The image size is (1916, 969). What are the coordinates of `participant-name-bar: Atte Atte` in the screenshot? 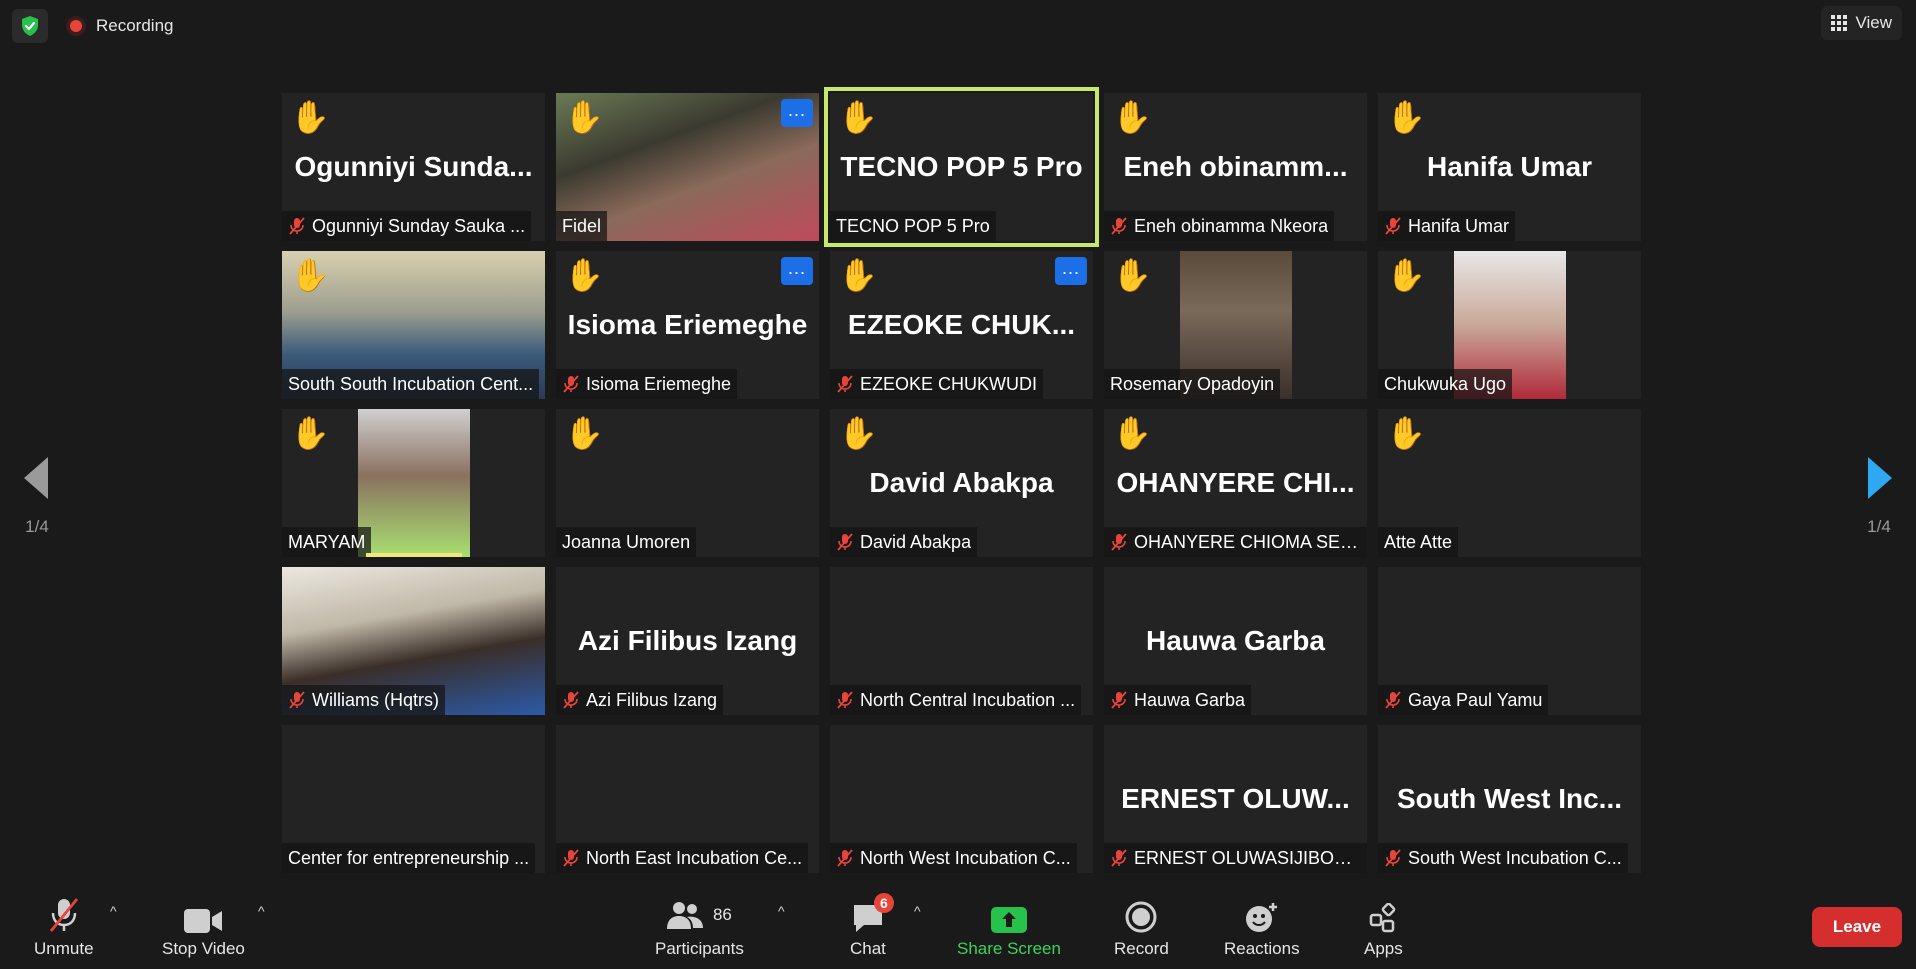 It's located at (1418, 542).